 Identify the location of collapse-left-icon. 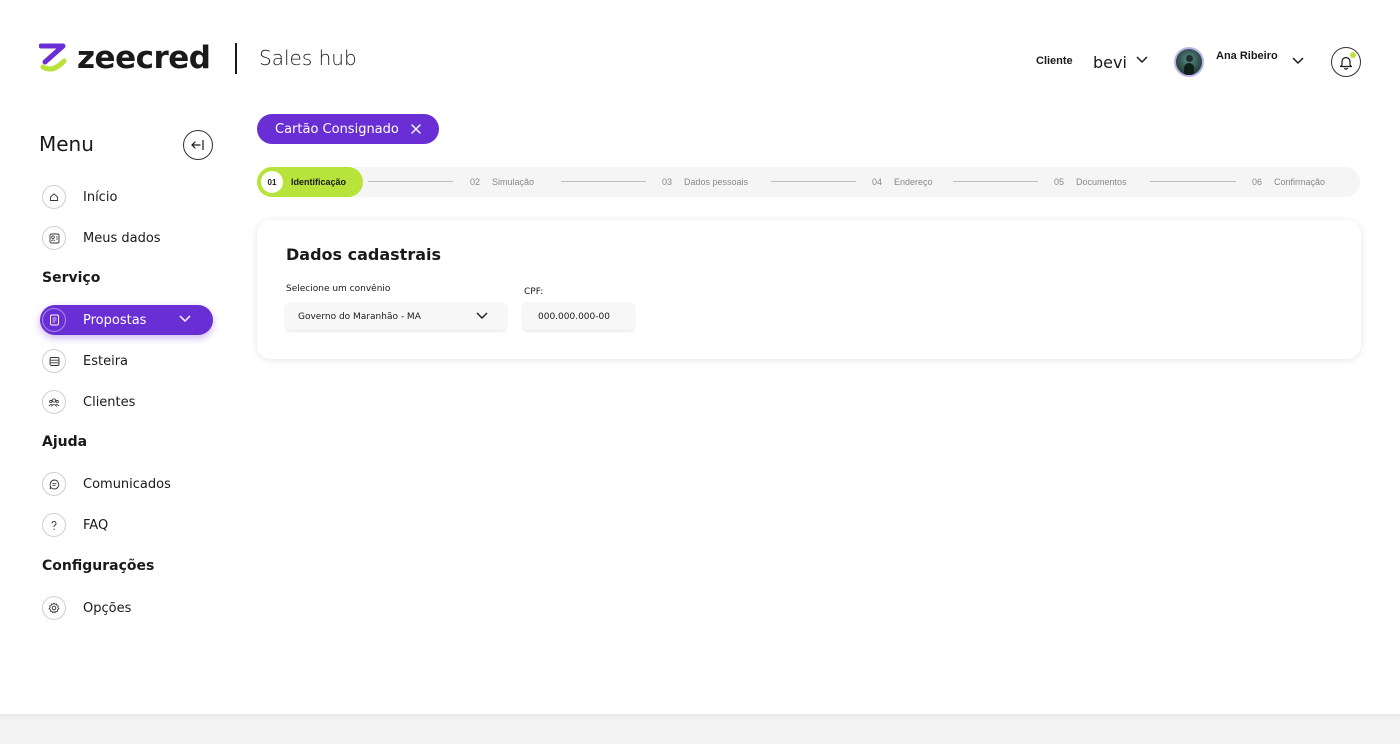
(197, 145).